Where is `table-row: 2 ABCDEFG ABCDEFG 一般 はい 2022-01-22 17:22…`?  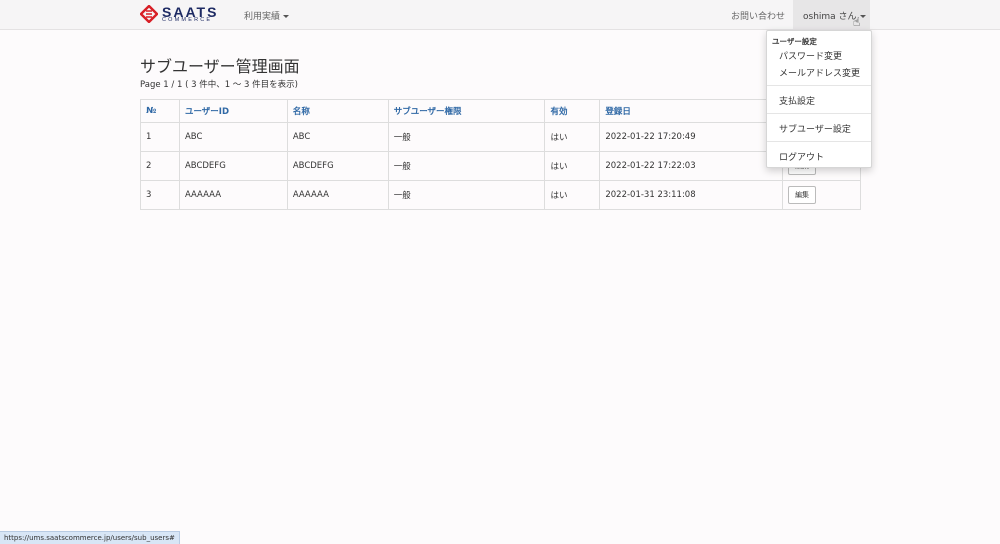
table-row: 2 ABCDEFG ABCDEFG 一般 はい 2022-01-22 17:22… is located at coordinates (500, 166).